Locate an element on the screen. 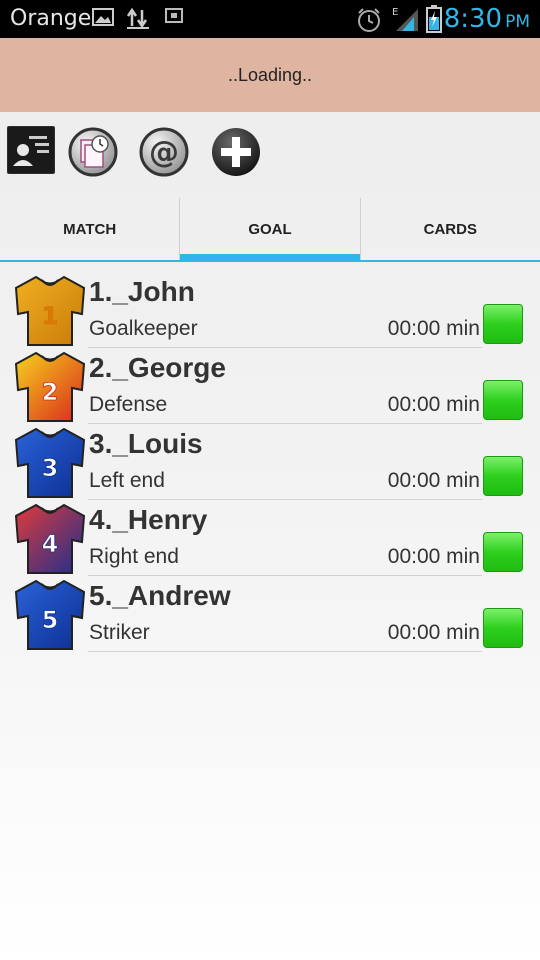 The width and height of the screenshot is (540, 960). jersey-number: 2 is located at coordinates (50, 392).